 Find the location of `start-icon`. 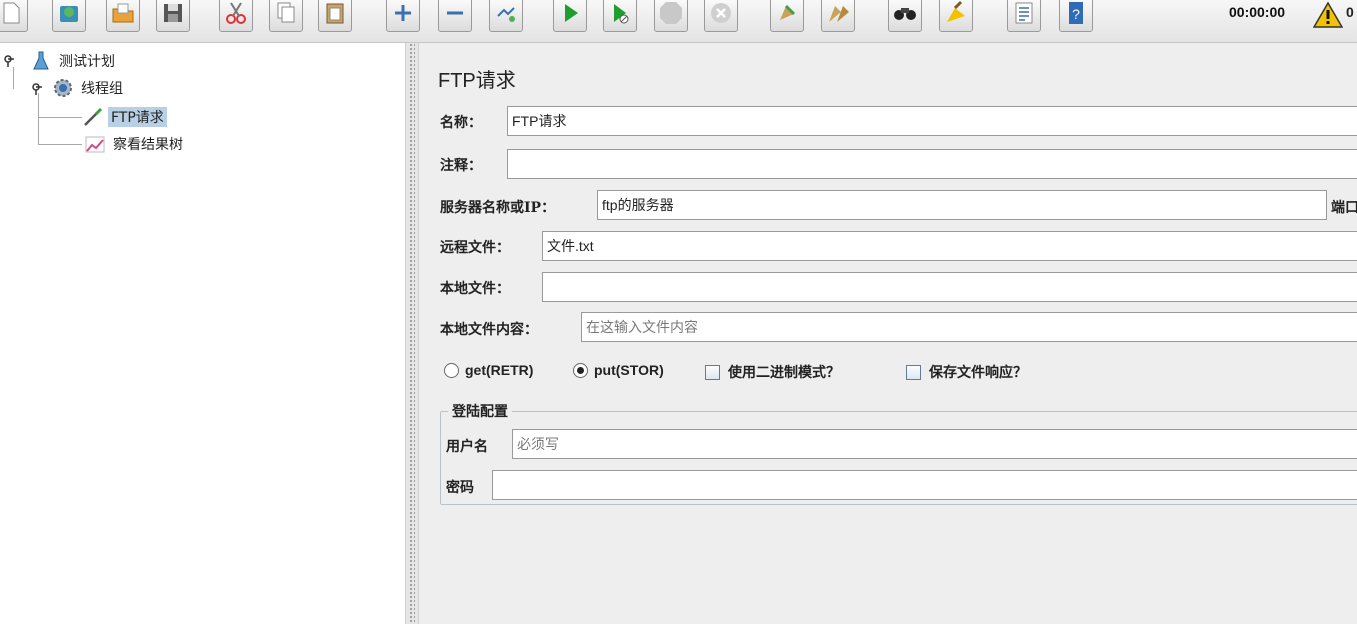

start-icon is located at coordinates (570, 16).